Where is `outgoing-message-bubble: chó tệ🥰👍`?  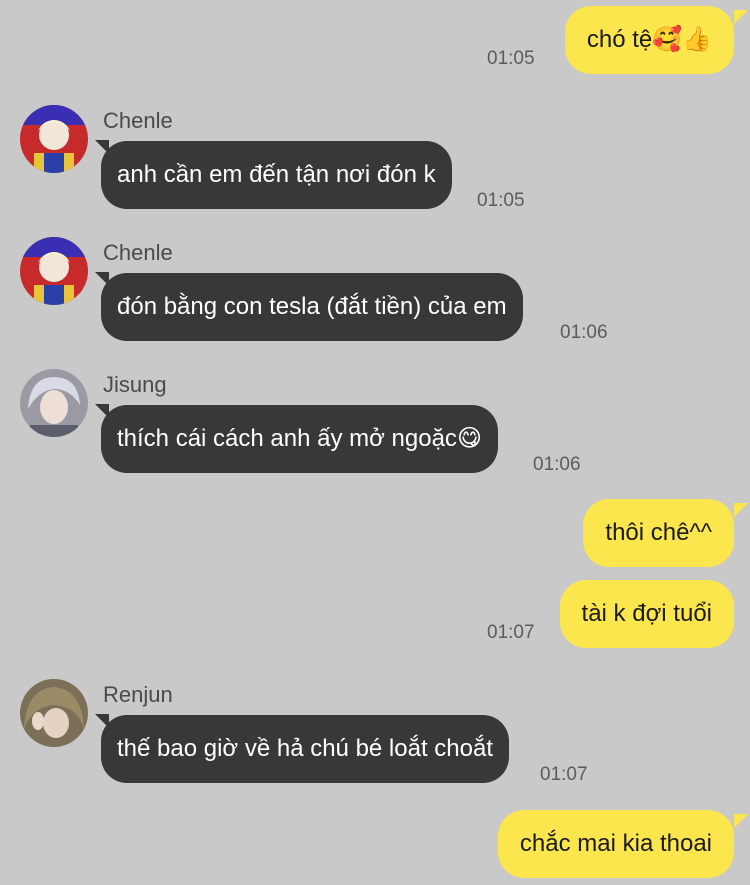 outgoing-message-bubble: chó tệ🥰👍 is located at coordinates (649, 40).